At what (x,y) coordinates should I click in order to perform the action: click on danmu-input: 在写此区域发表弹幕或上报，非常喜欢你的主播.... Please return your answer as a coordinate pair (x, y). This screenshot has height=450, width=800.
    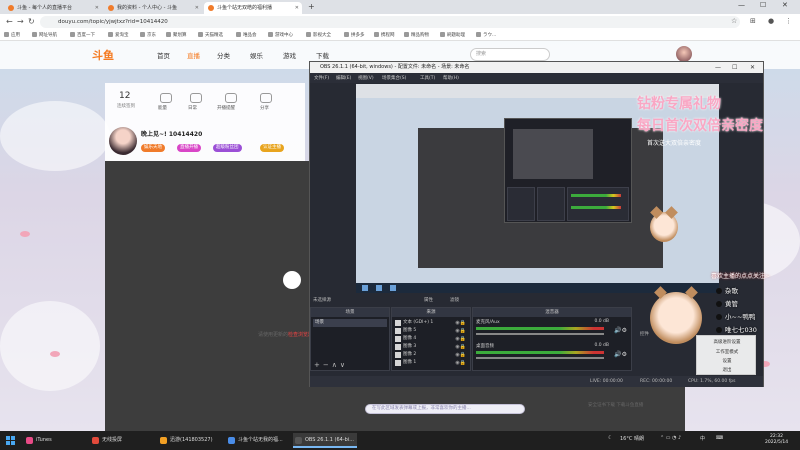
    Looking at the image, I should click on (445, 409).